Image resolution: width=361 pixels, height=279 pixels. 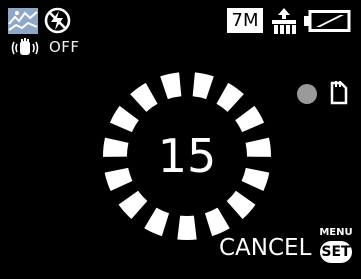 I want to click on self-timer-countdown: 15, so click(x=187, y=156).